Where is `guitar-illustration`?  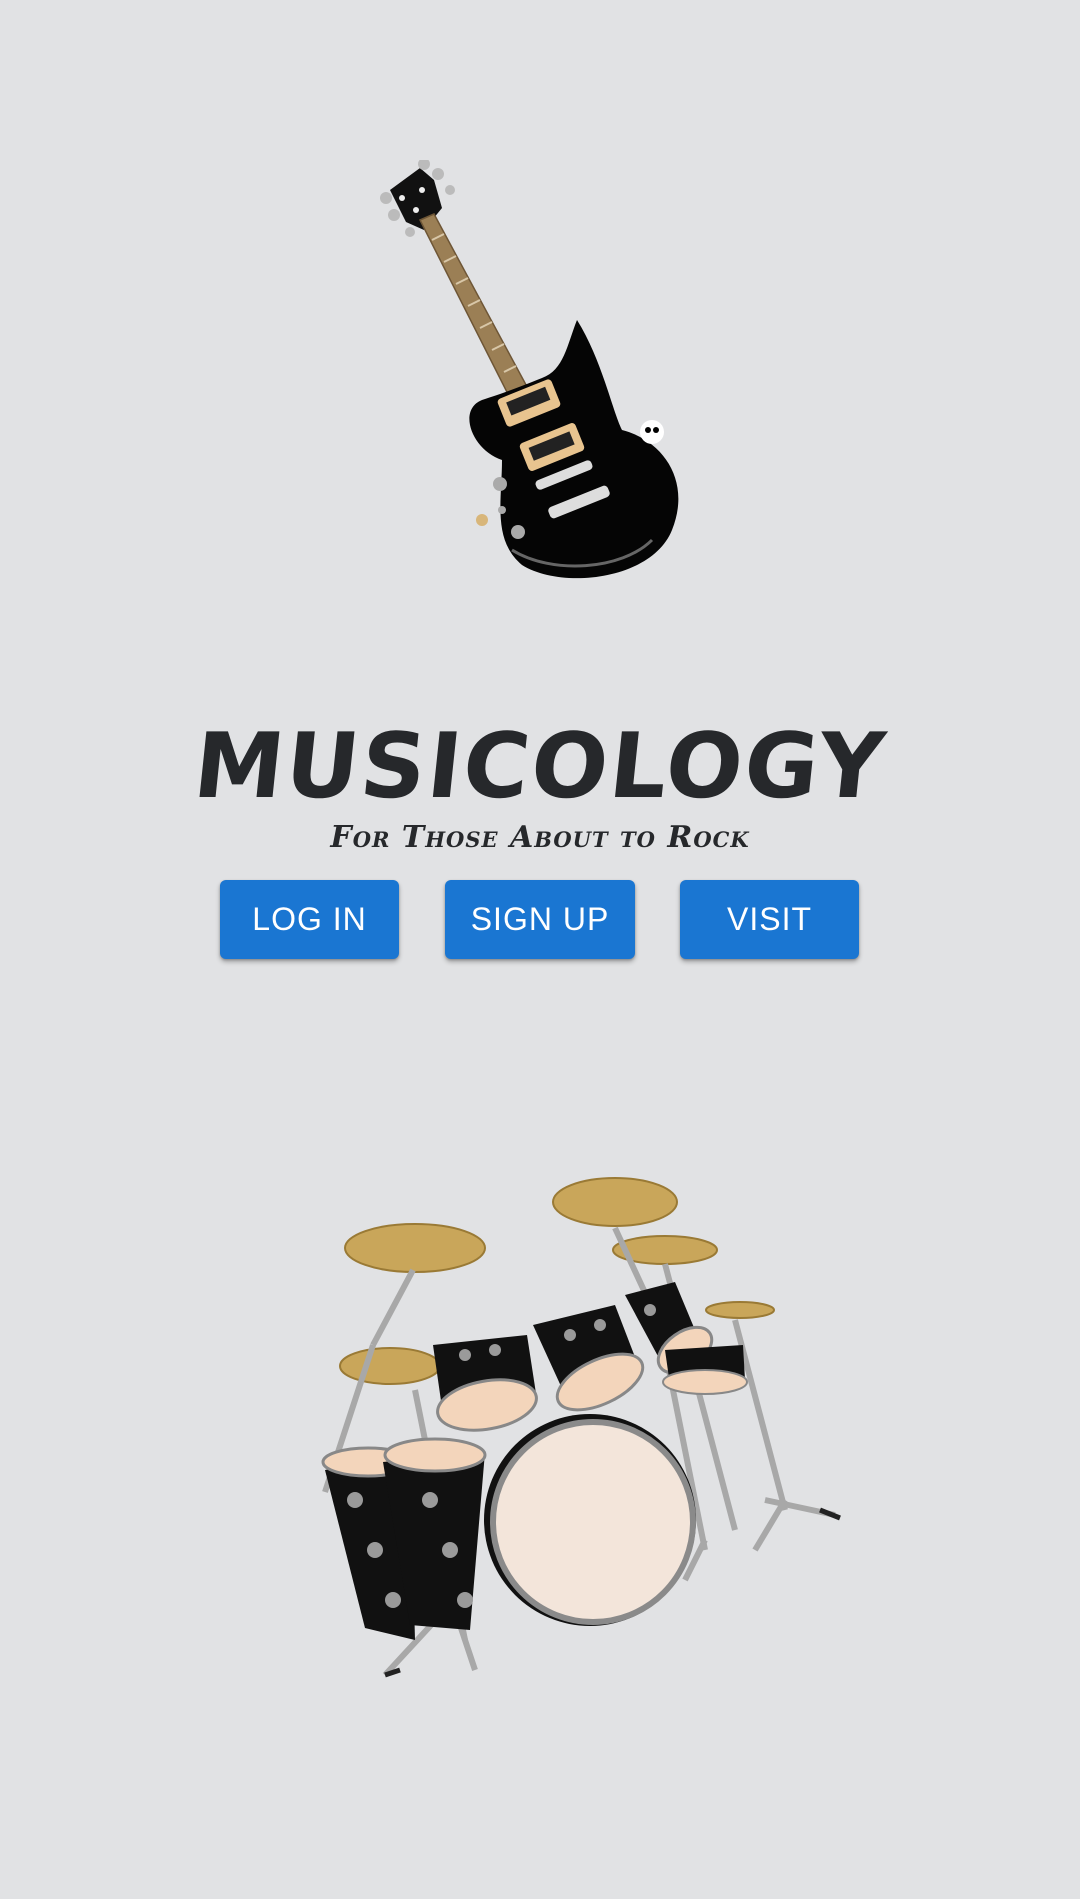
guitar-illustration is located at coordinates (547, 370).